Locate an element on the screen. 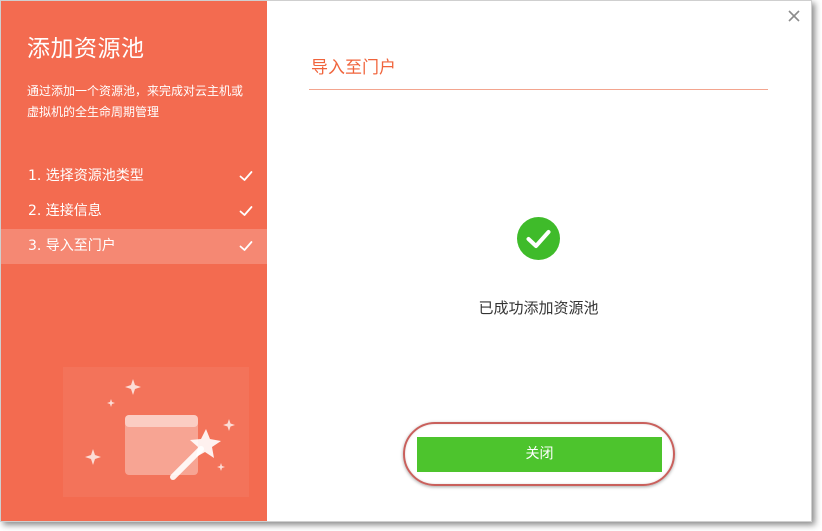  success-message: 已成功添加资源池 is located at coordinates (538, 308).